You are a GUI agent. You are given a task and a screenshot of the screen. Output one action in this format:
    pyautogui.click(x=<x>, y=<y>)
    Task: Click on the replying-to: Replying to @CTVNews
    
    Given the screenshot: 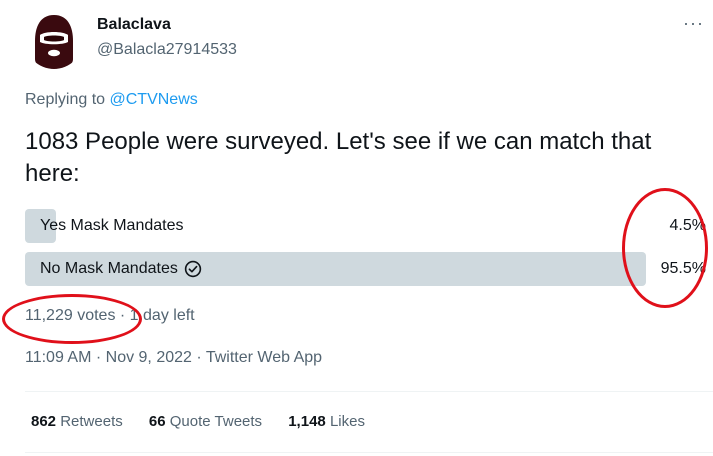 What is the action you would take?
    pyautogui.click(x=111, y=100)
    